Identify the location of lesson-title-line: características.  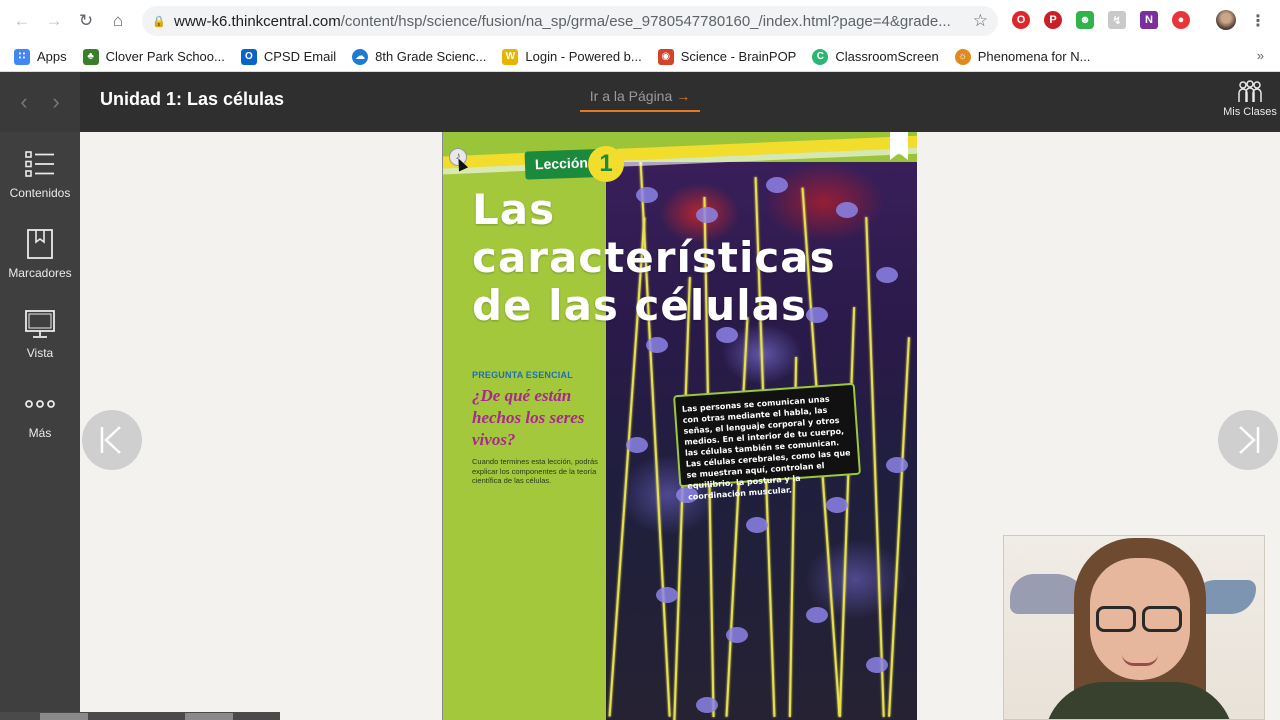
(654, 257).